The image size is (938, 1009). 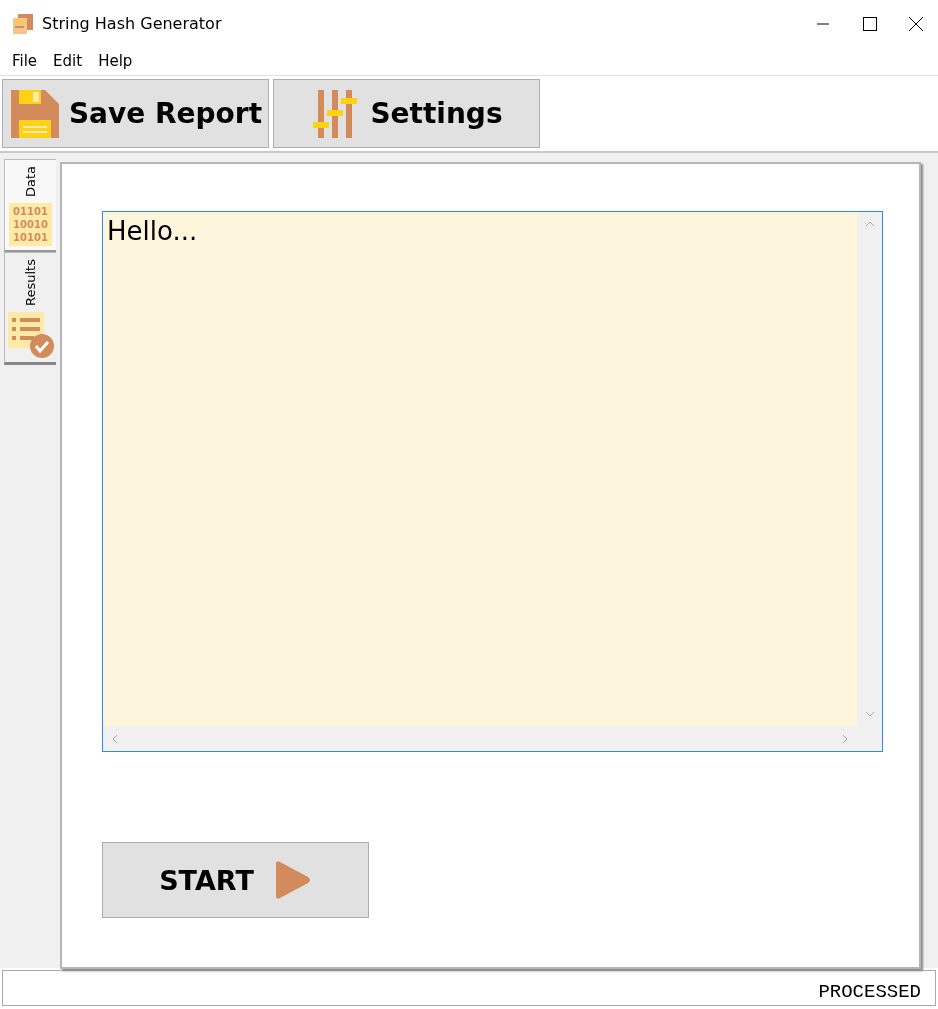 I want to click on start-button: START, so click(x=235, y=880).